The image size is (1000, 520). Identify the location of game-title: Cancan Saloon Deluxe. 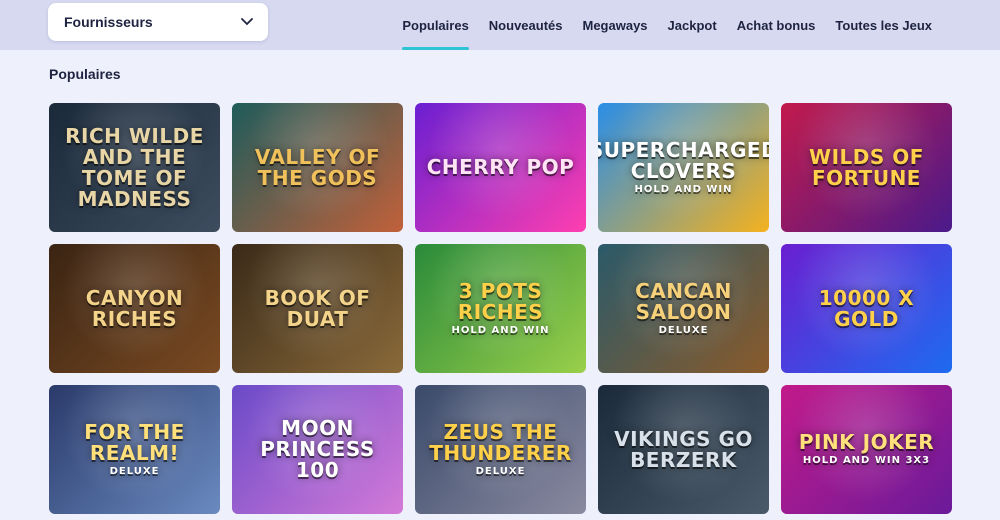
(683, 308).